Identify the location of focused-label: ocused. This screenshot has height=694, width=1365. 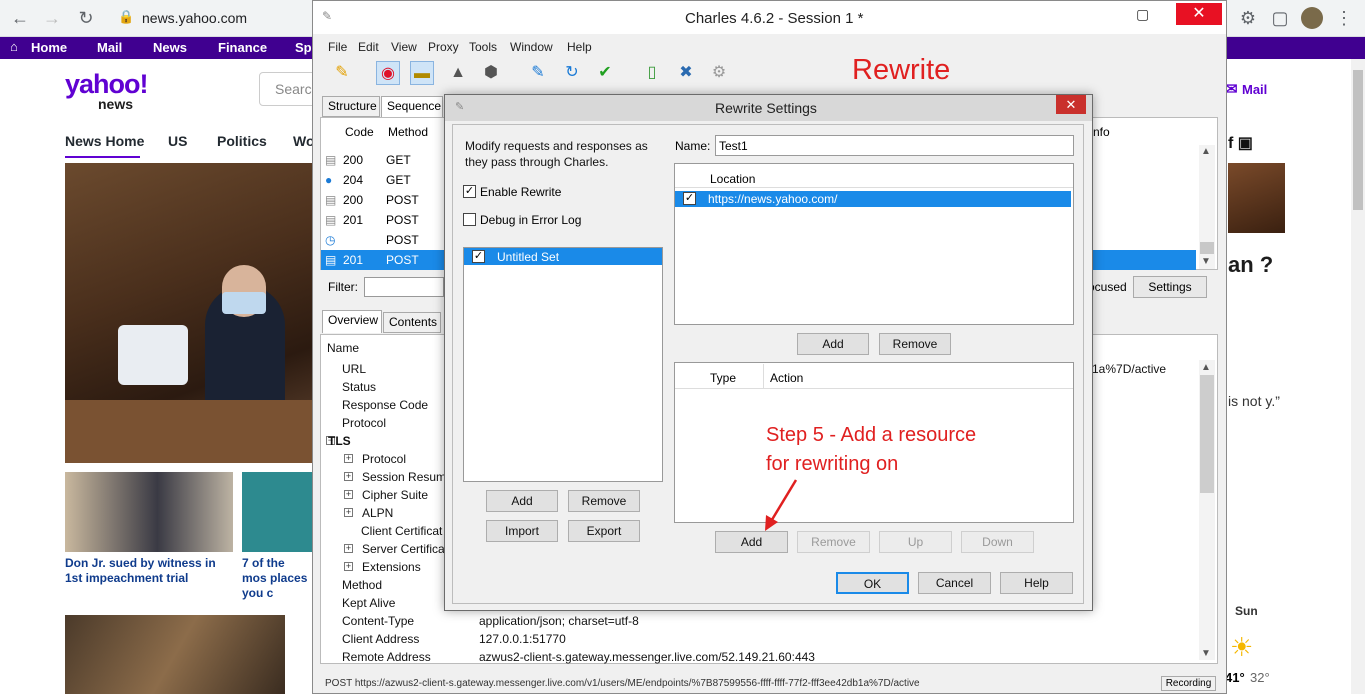
(1107, 287).